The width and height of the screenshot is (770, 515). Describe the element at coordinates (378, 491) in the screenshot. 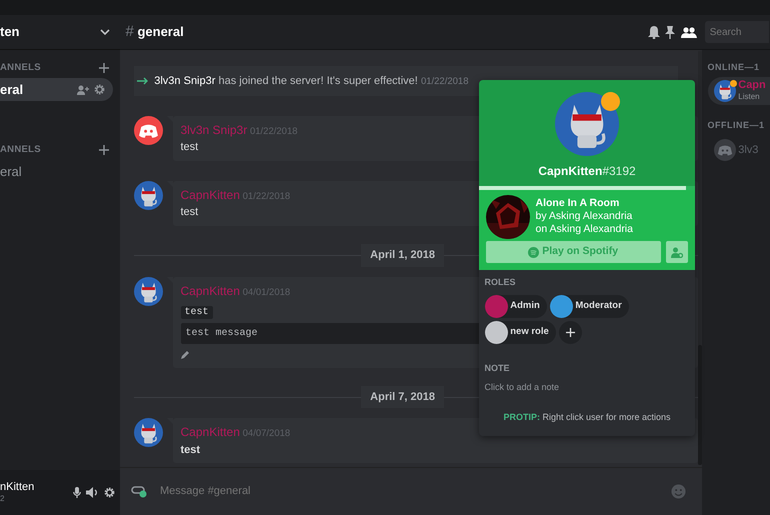

I see `message-input: Message #general` at that location.